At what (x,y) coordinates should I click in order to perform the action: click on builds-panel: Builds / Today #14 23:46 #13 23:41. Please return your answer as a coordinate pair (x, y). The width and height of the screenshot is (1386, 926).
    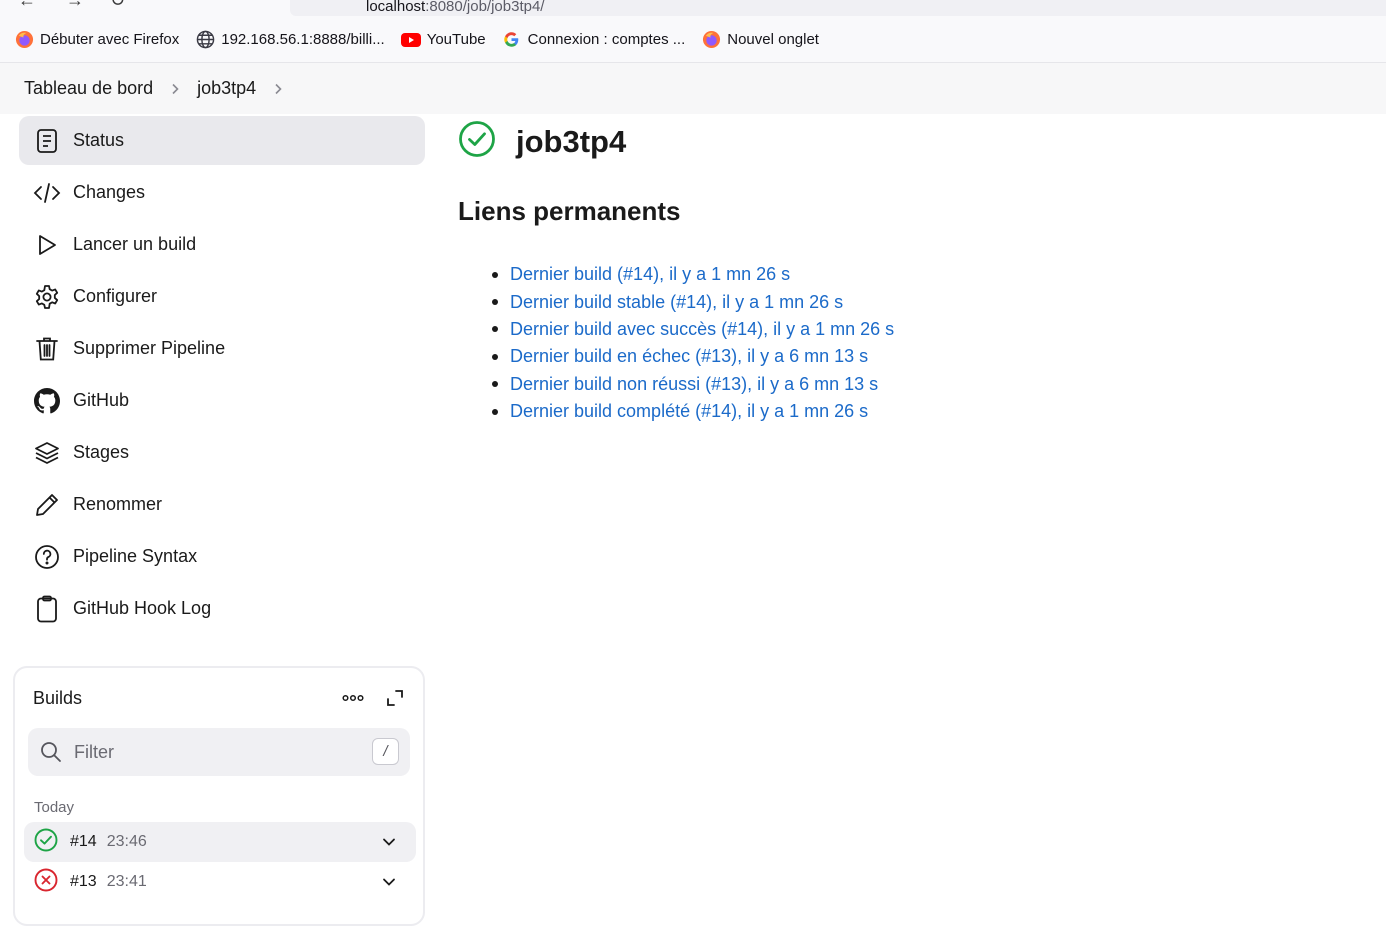
    Looking at the image, I should click on (219, 796).